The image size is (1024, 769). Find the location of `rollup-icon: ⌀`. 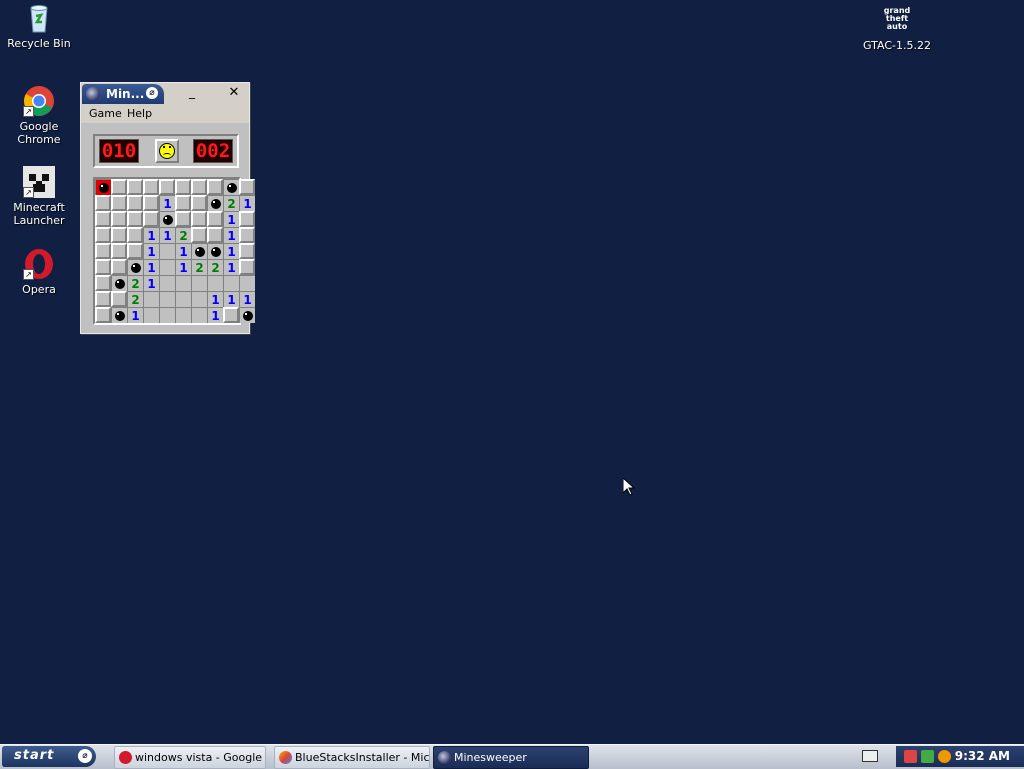

rollup-icon: ⌀ is located at coordinates (152, 93).